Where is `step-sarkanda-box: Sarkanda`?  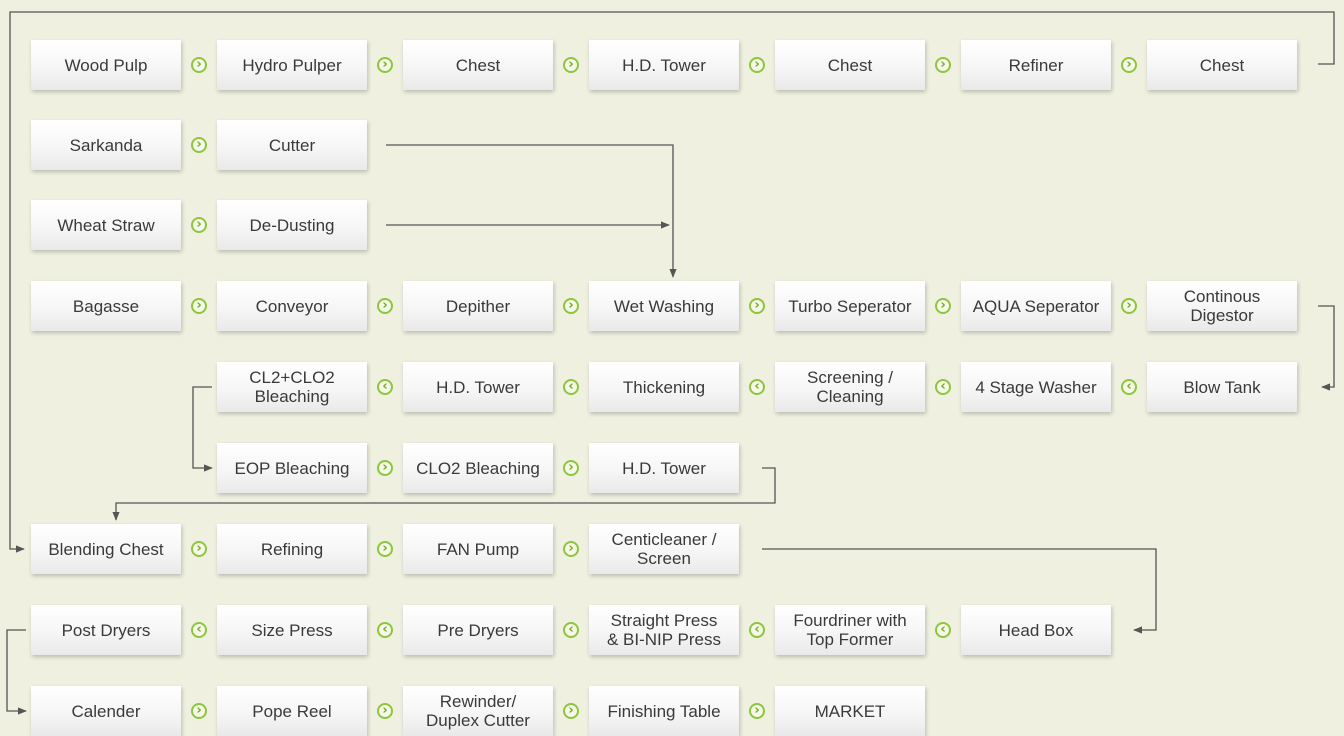 step-sarkanda-box: Sarkanda is located at coordinates (106, 145).